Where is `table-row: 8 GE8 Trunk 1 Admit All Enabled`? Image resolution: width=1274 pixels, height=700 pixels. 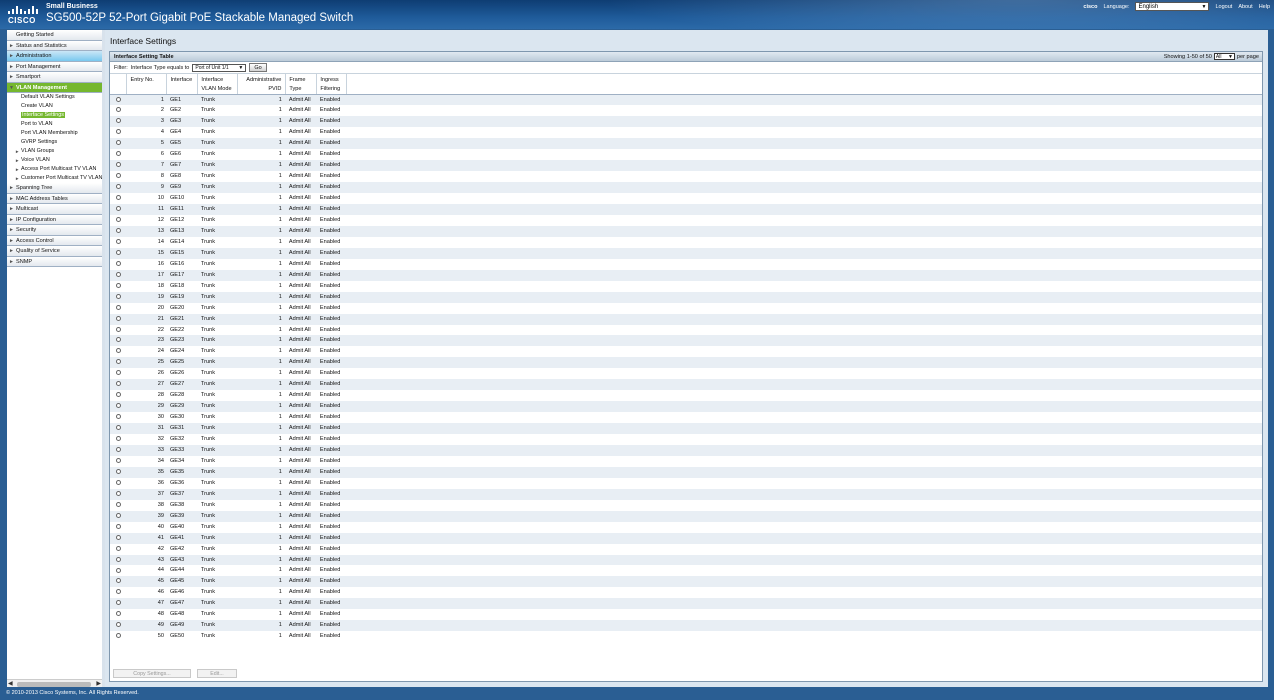
table-row: 8 GE8 Trunk 1 Admit All Enabled is located at coordinates (686, 177).